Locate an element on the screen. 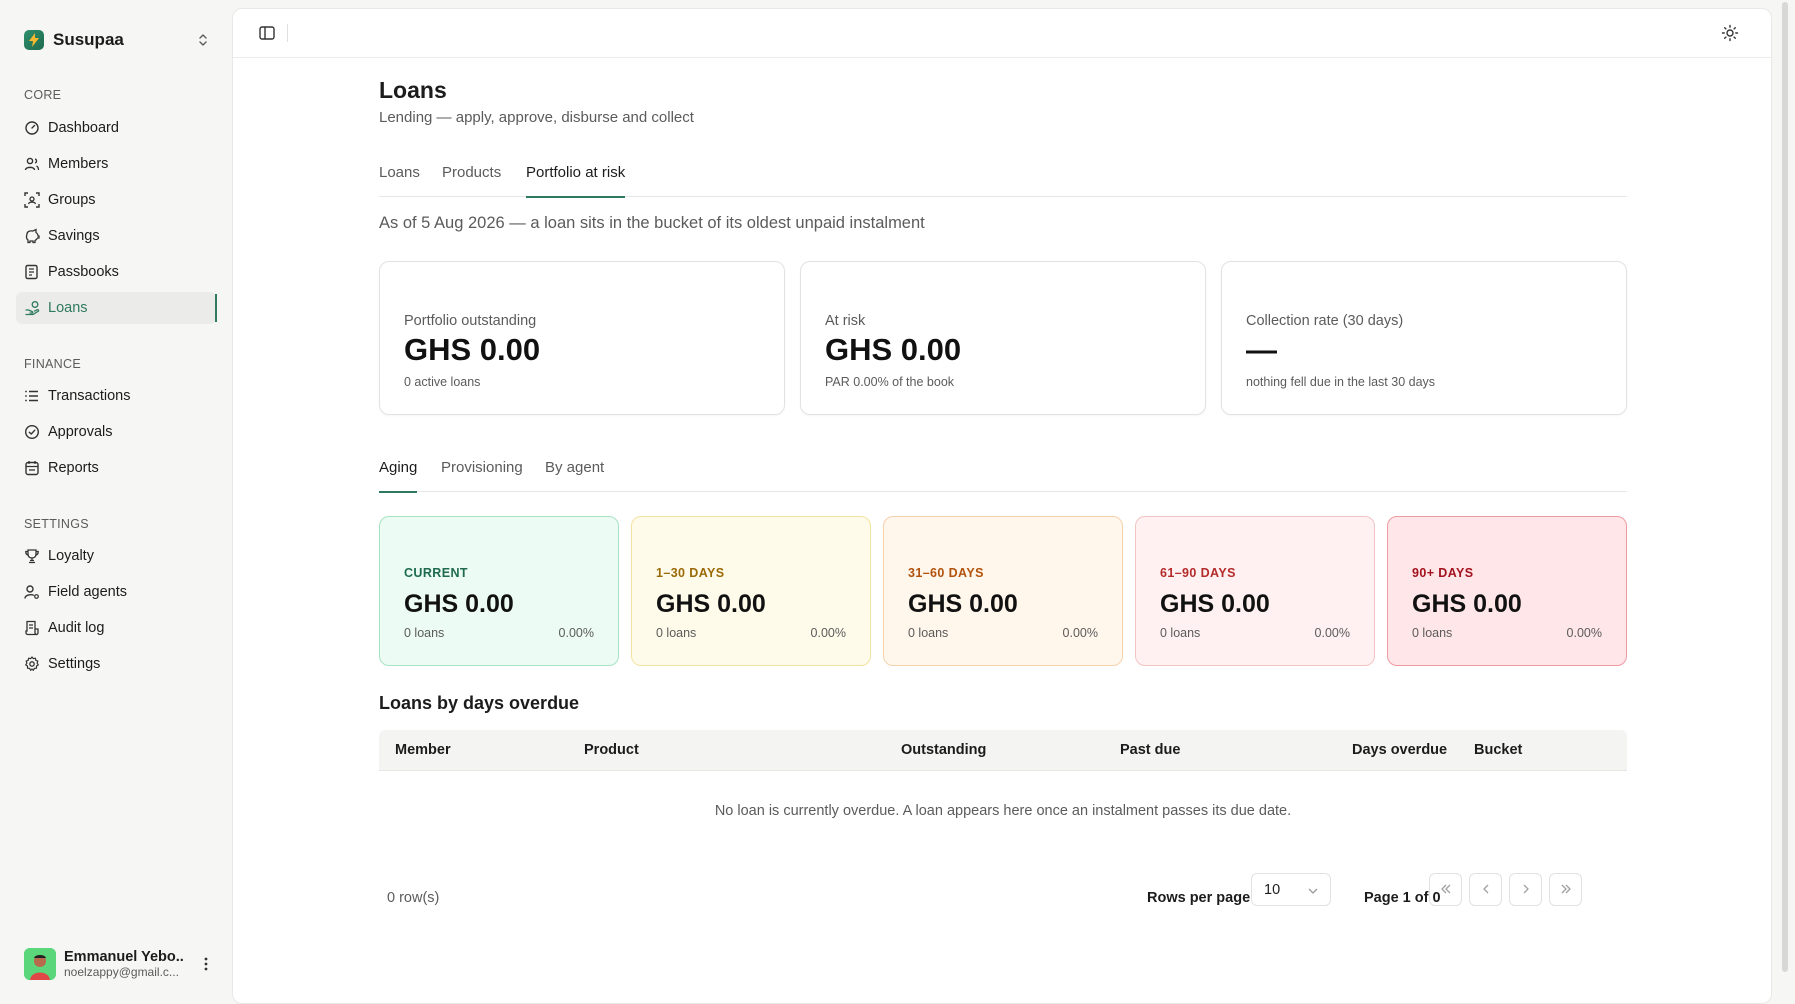 The image size is (1795, 1004). scrollbar-thumb is located at coordinates (1785, 487).